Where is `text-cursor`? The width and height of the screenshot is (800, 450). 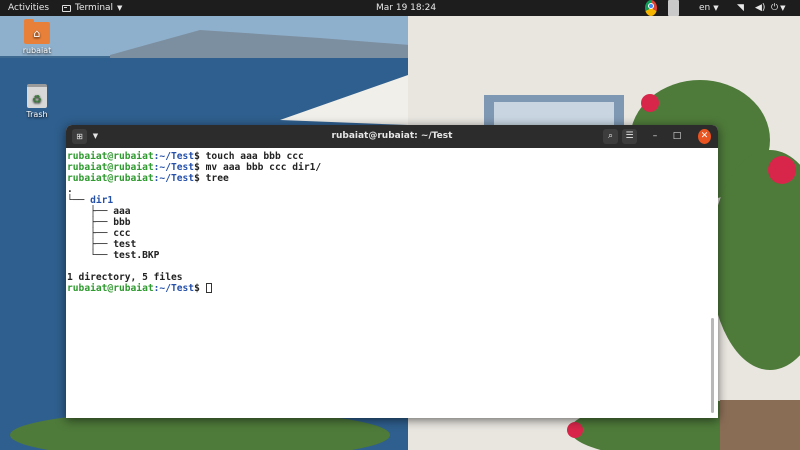
text-cursor is located at coordinates (208, 288).